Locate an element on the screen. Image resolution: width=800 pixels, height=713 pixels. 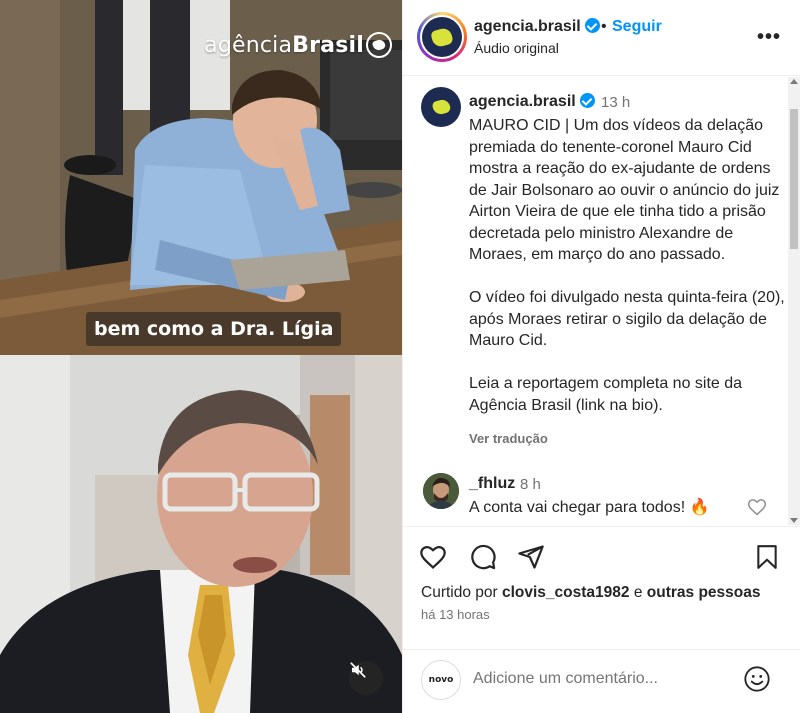
heart-outline-icon is located at coordinates (757, 507).